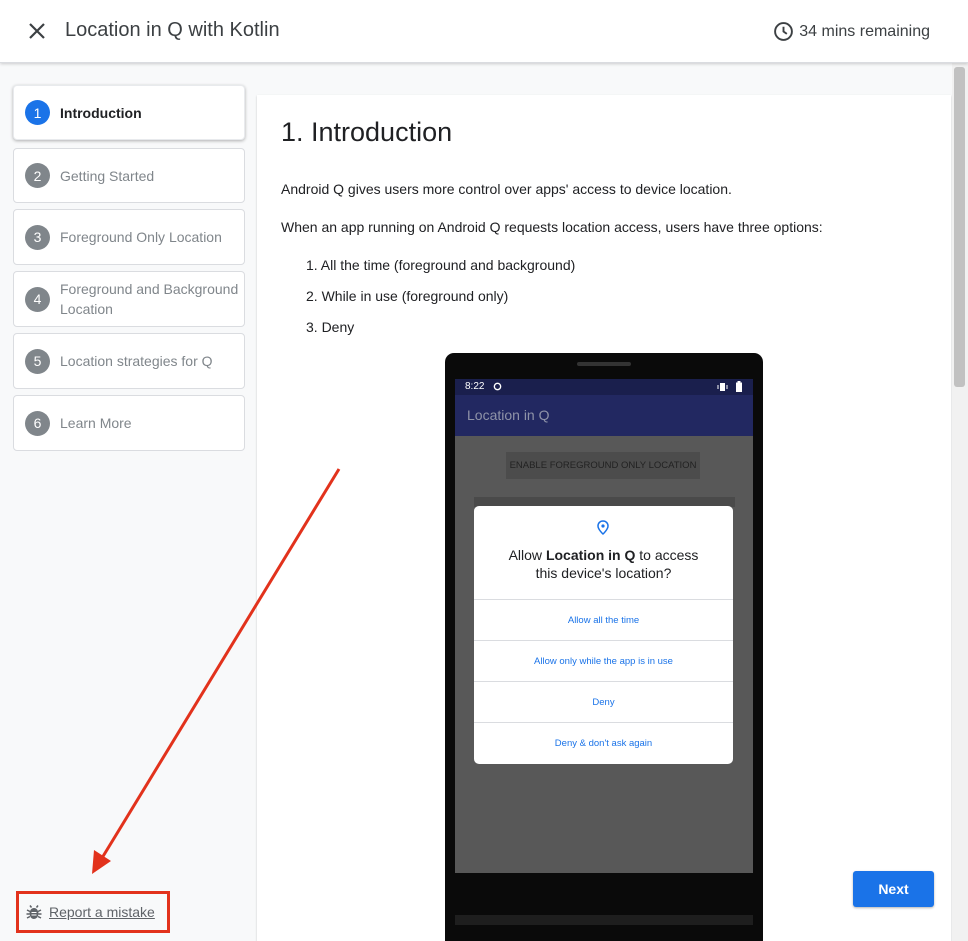  What do you see at coordinates (136, 361) in the screenshot?
I see `step-label: Location strategies for Q` at bounding box center [136, 361].